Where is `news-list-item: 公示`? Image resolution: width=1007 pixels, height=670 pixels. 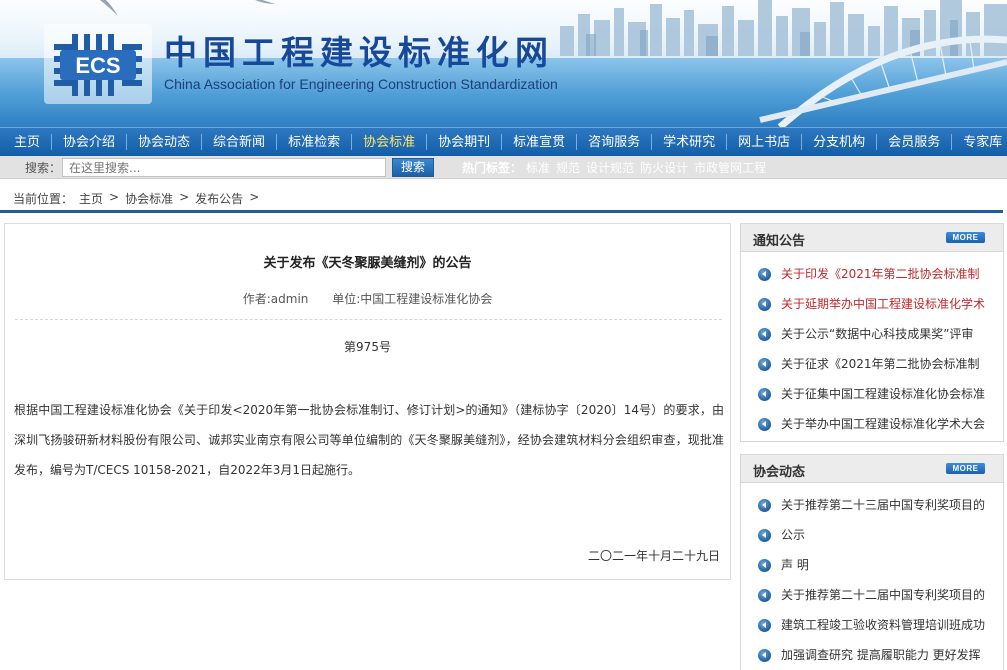 news-list-item: 公示 is located at coordinates (872, 535).